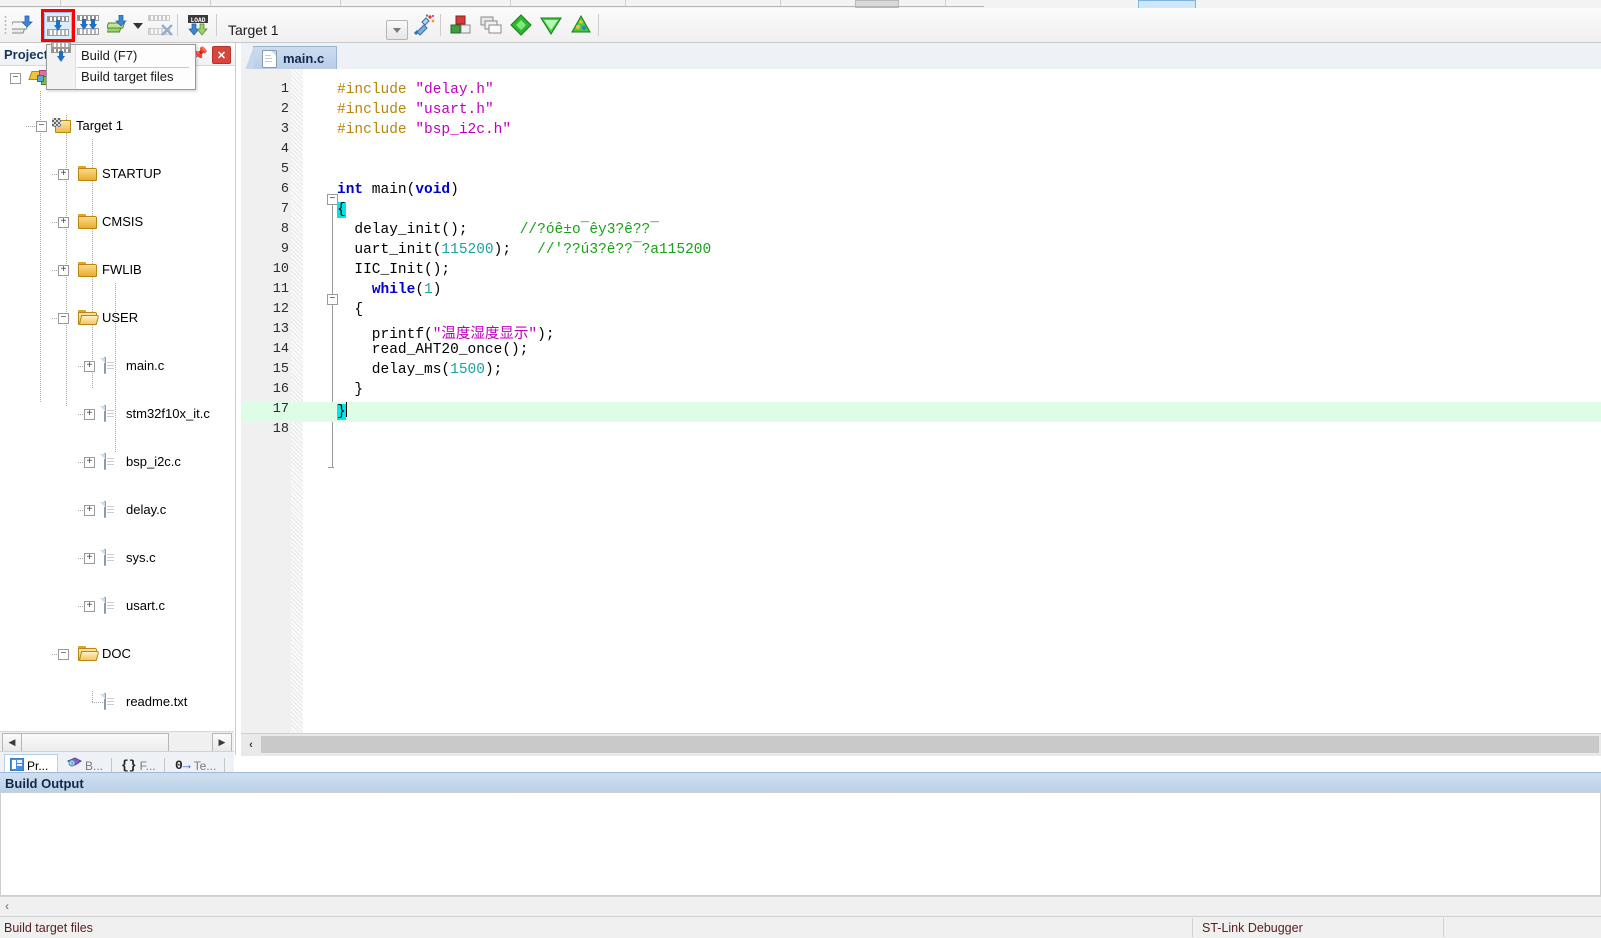 The width and height of the screenshot is (1601, 938). What do you see at coordinates (420, 370) in the screenshot?
I see `code-text: delay_ms(1500);` at bounding box center [420, 370].